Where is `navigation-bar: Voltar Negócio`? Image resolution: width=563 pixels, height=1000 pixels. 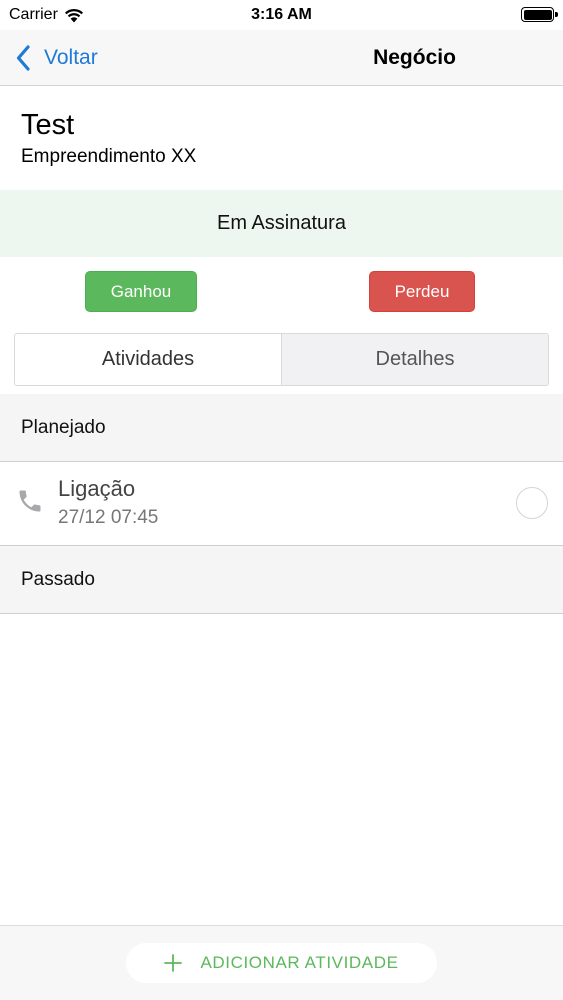
navigation-bar: Voltar Negócio is located at coordinates (281, 58).